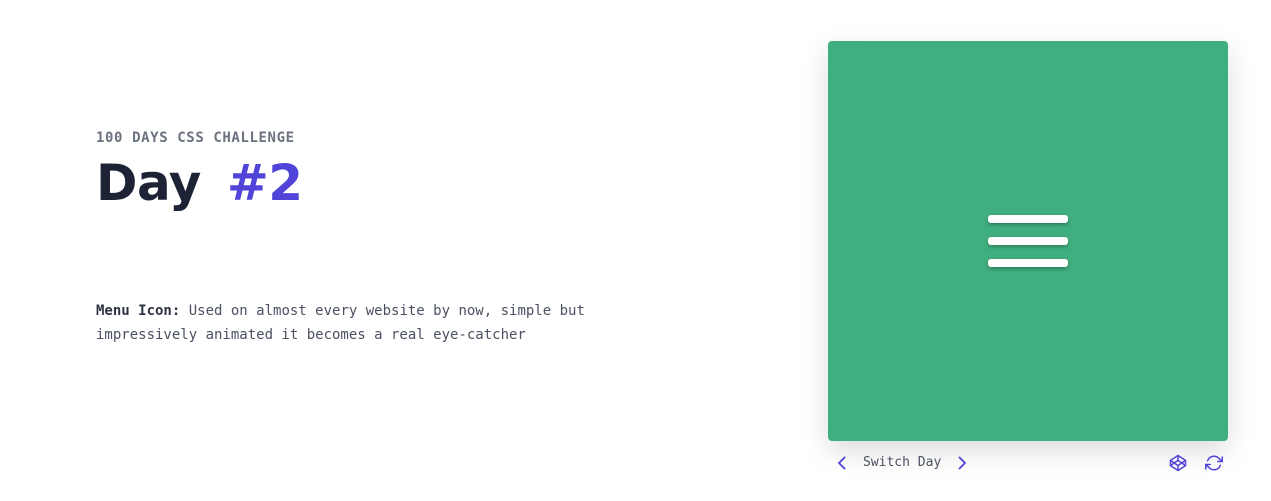  Describe the element at coordinates (1028, 463) in the screenshot. I see `day-controls: Switch Day` at that location.